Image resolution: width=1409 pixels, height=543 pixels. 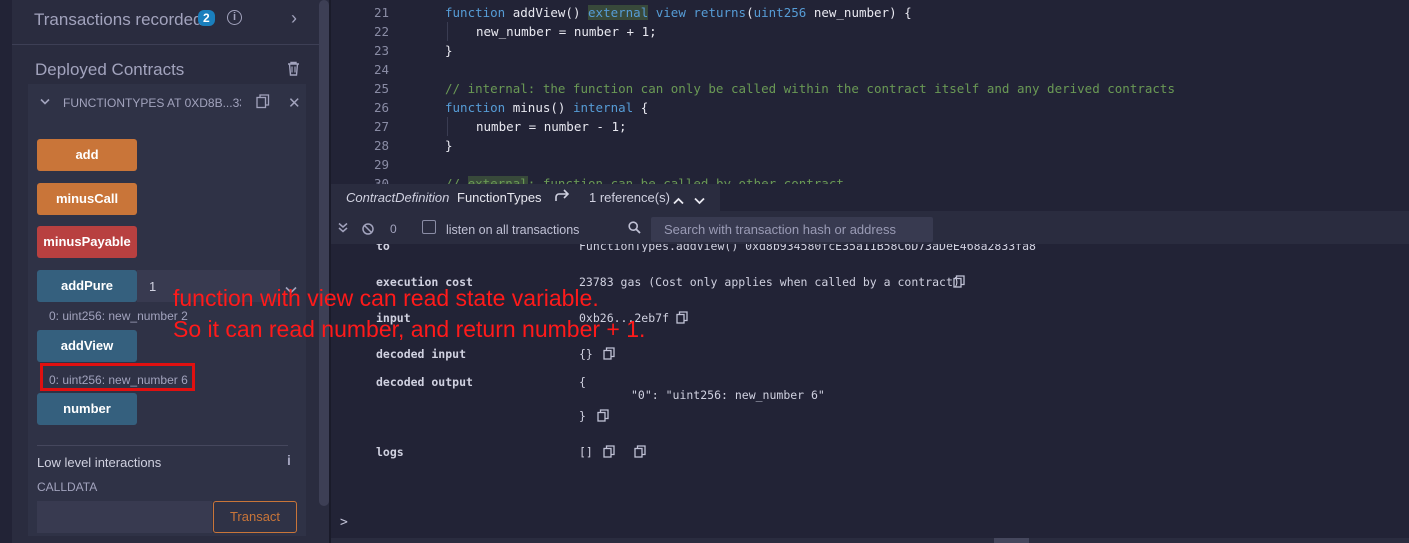 What do you see at coordinates (87, 346) in the screenshot?
I see `addview-button: addView` at bounding box center [87, 346].